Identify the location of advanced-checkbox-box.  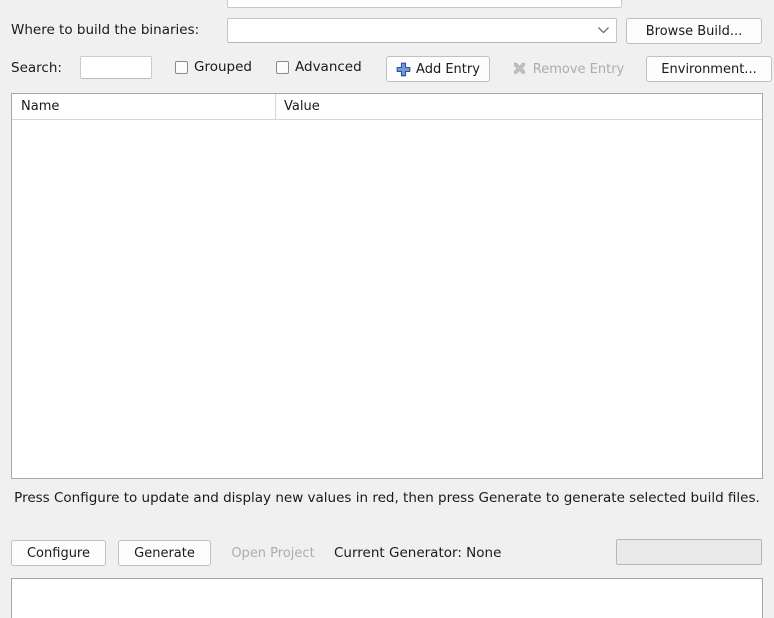
(282, 67).